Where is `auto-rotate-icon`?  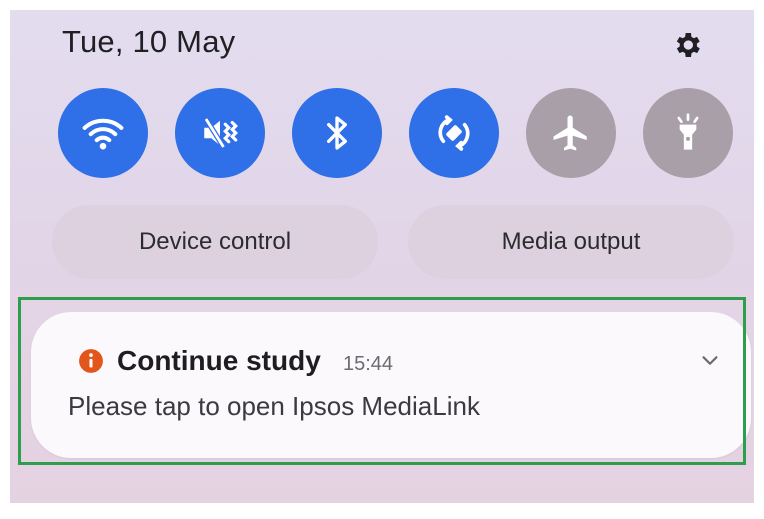 auto-rotate-icon is located at coordinates (454, 133).